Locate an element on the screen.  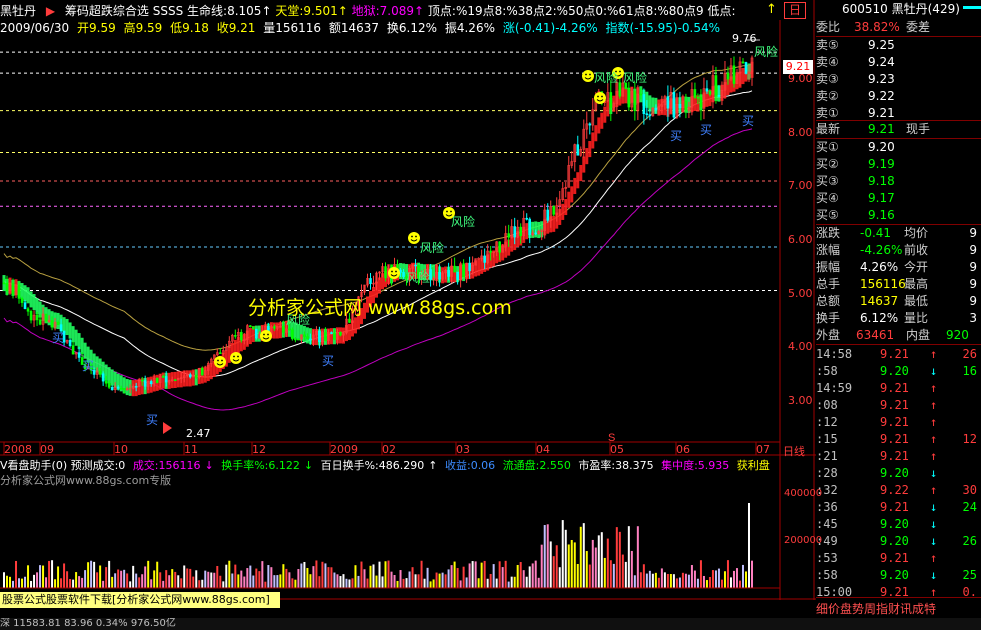
stat-l2: 量比 is located at coordinates (916, 318).